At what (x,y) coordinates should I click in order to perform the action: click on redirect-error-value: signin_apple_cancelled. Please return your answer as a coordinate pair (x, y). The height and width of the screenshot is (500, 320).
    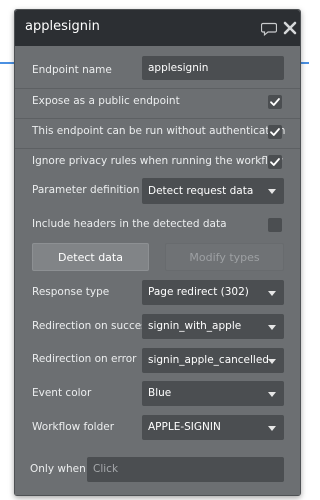
    Looking at the image, I should click on (208, 360).